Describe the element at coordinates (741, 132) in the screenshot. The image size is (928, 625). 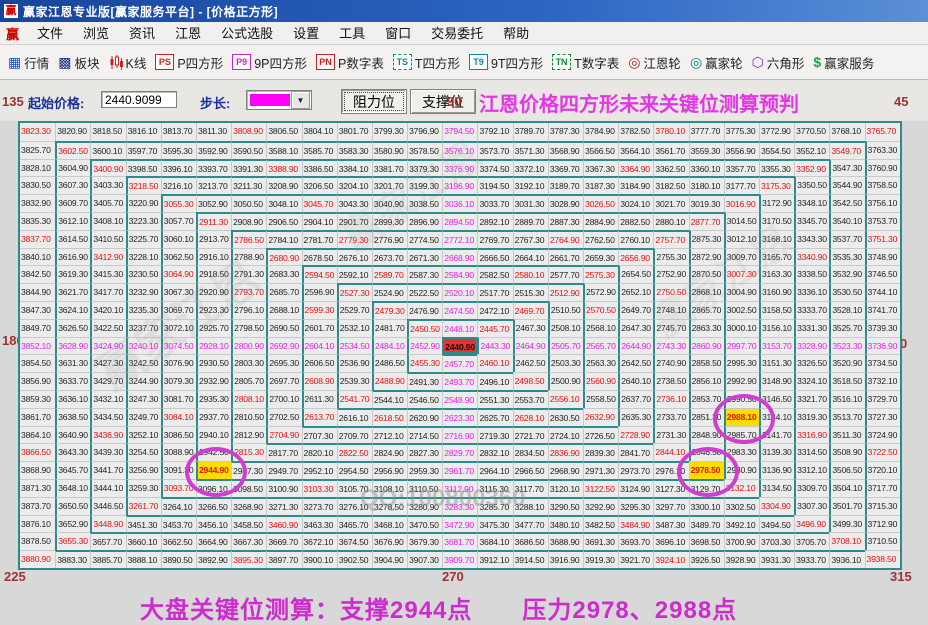
I see `gann-cell: 3775.30` at that location.